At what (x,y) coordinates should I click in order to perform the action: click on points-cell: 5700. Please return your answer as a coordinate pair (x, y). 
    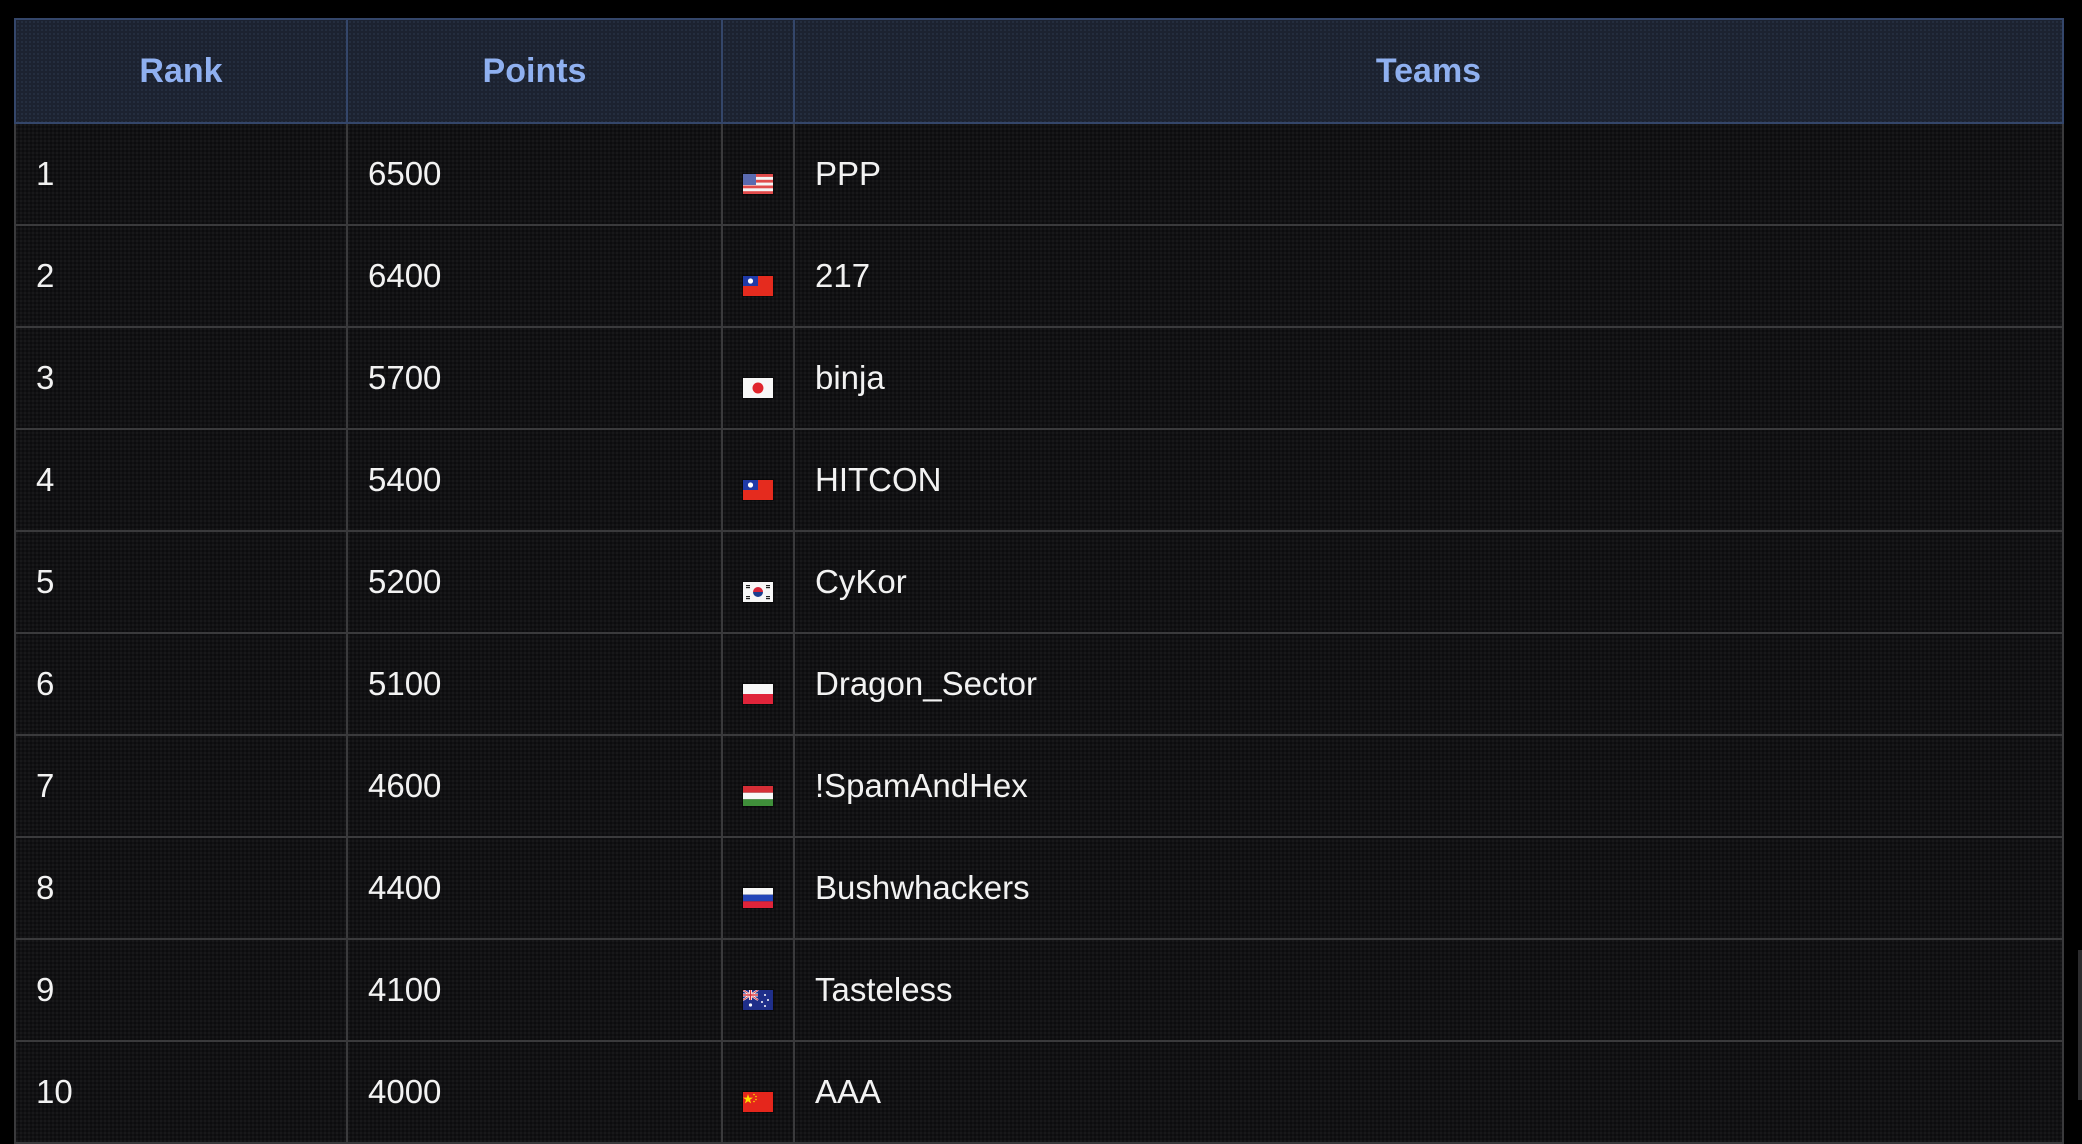
    Looking at the image, I should click on (534, 378).